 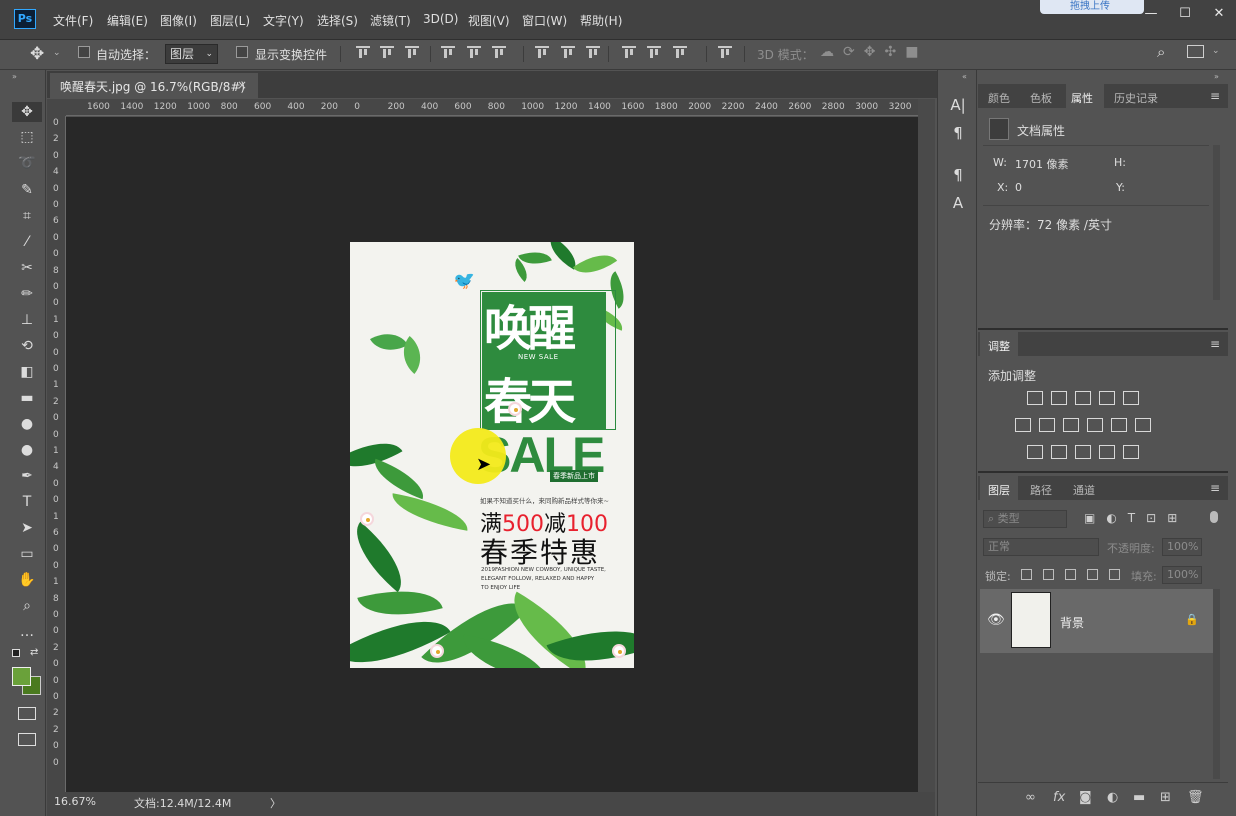 What do you see at coordinates (242, 52) in the screenshot?
I see `show-transform-checkbox` at bounding box center [242, 52].